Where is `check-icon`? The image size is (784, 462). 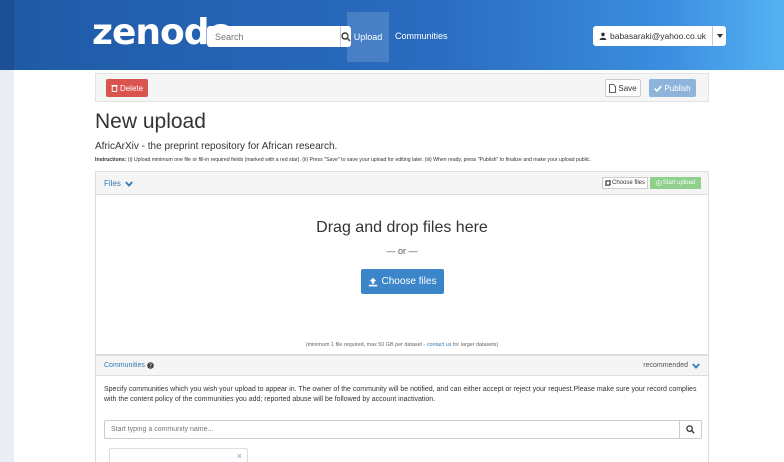
check-icon is located at coordinates (658, 88).